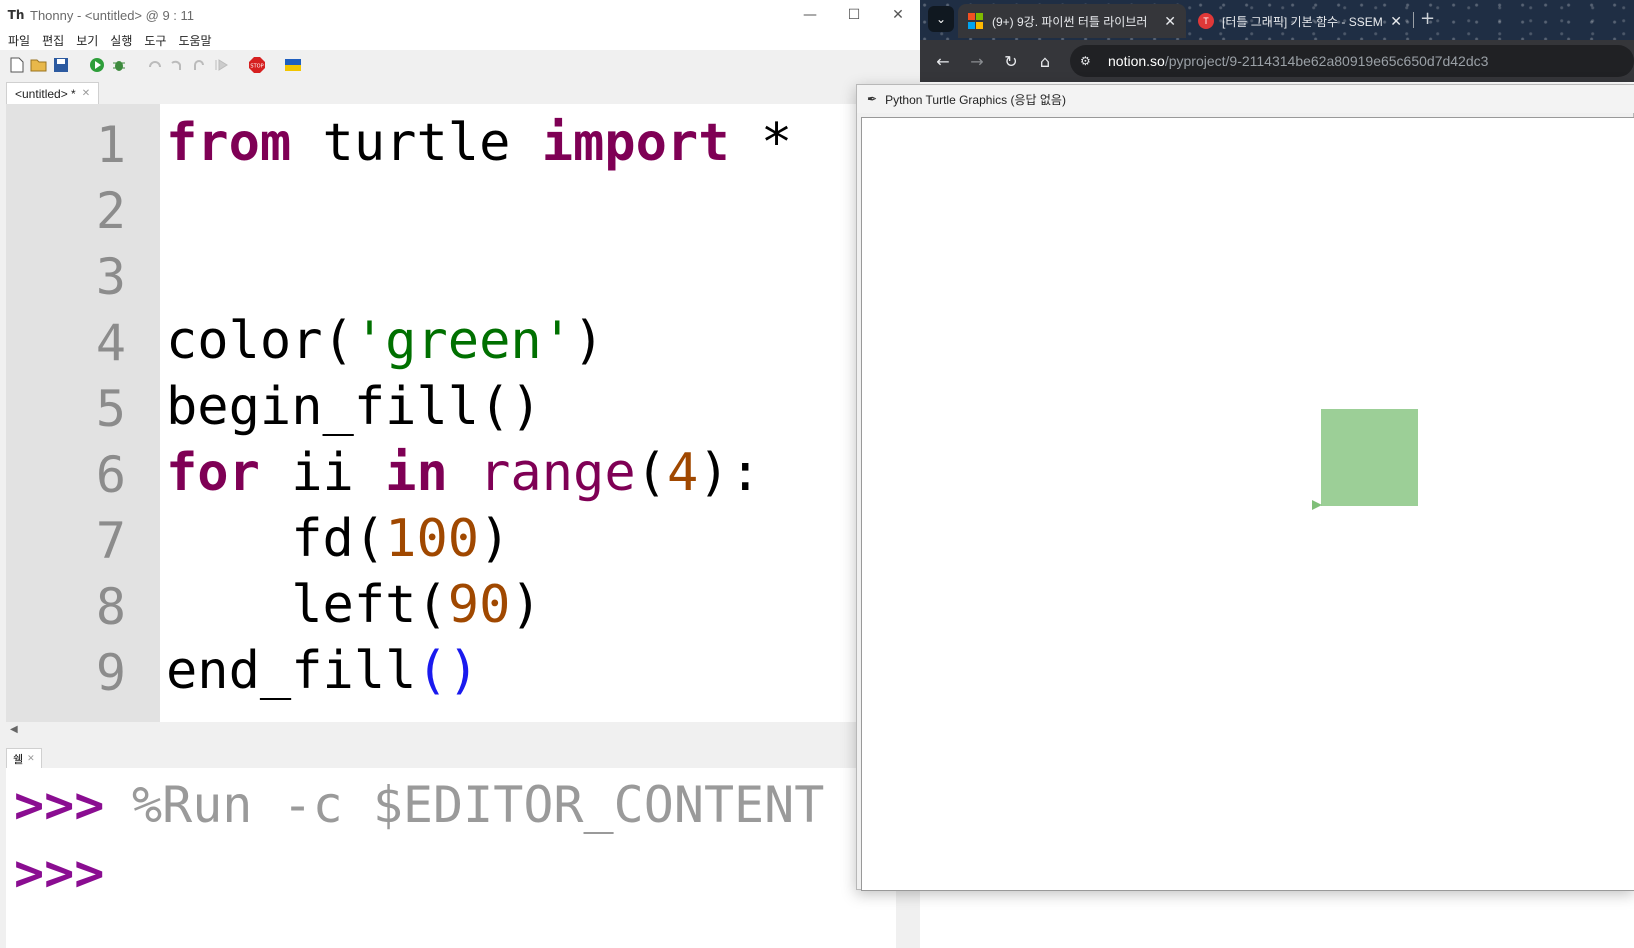  What do you see at coordinates (460, 15) in the screenshot?
I see `thonny-titlebar: Th Thonny - <untitled> @ 9 : 11 — ☐ ✕` at bounding box center [460, 15].